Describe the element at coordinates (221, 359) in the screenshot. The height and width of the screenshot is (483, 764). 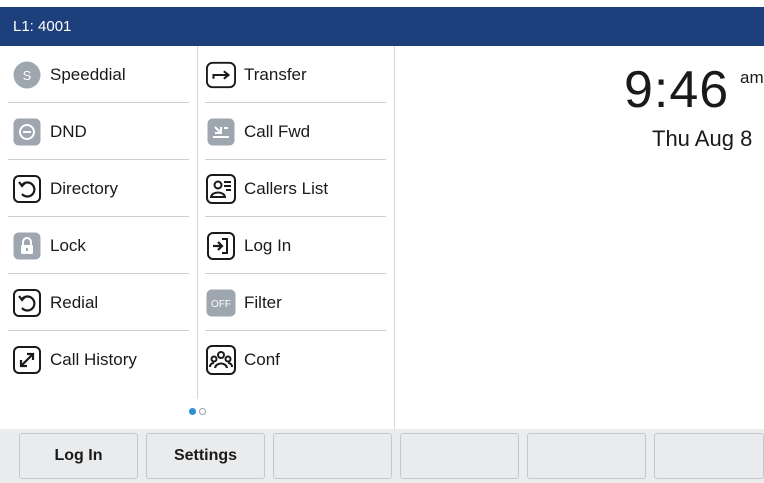
I see `conference-icon` at that location.